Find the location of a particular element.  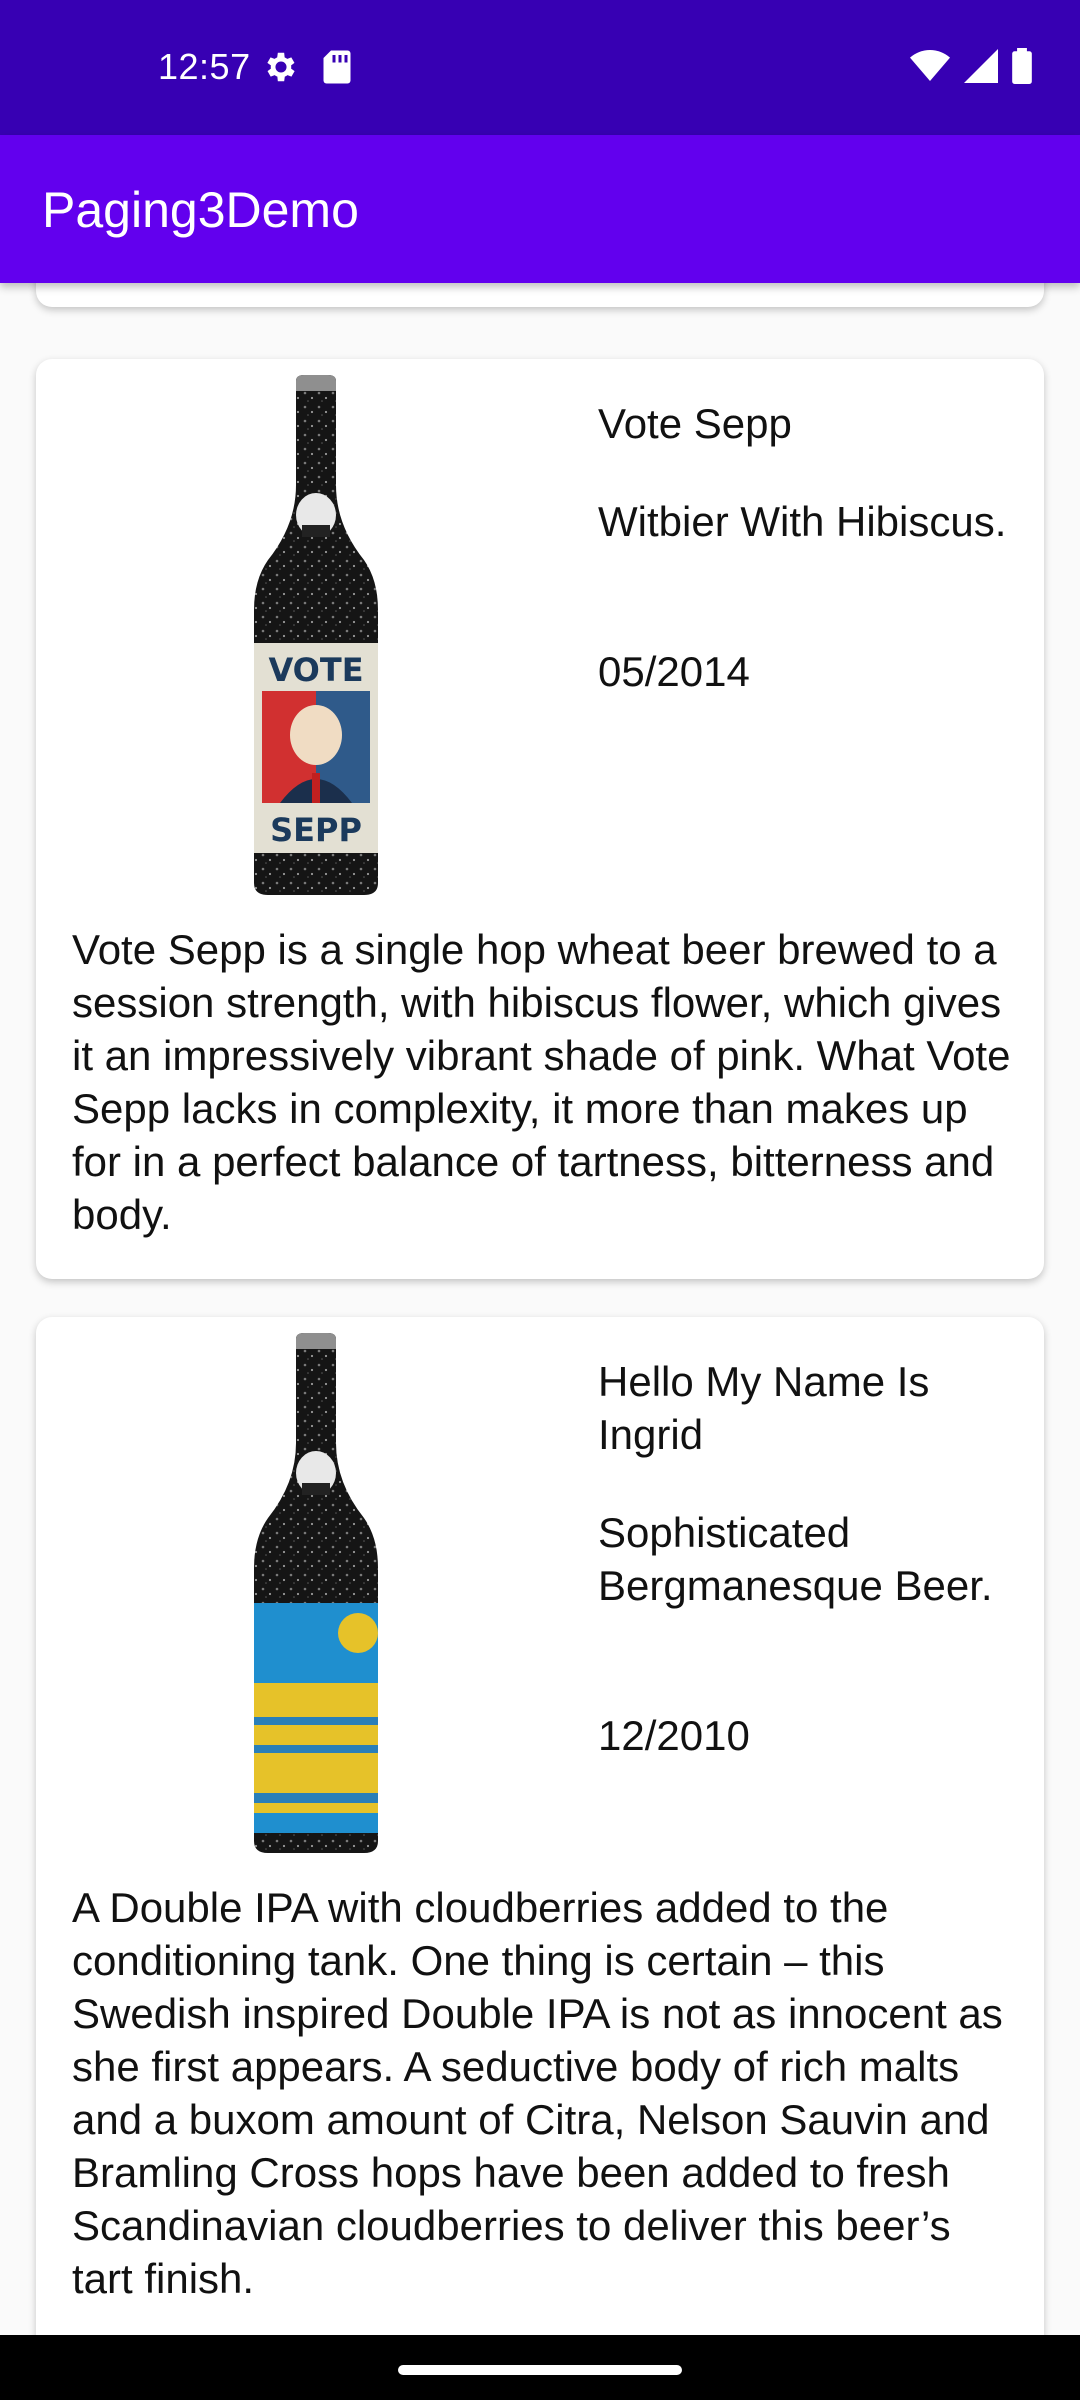

beer-bottle-image: VOTE SEPP is located at coordinates (316, 635).